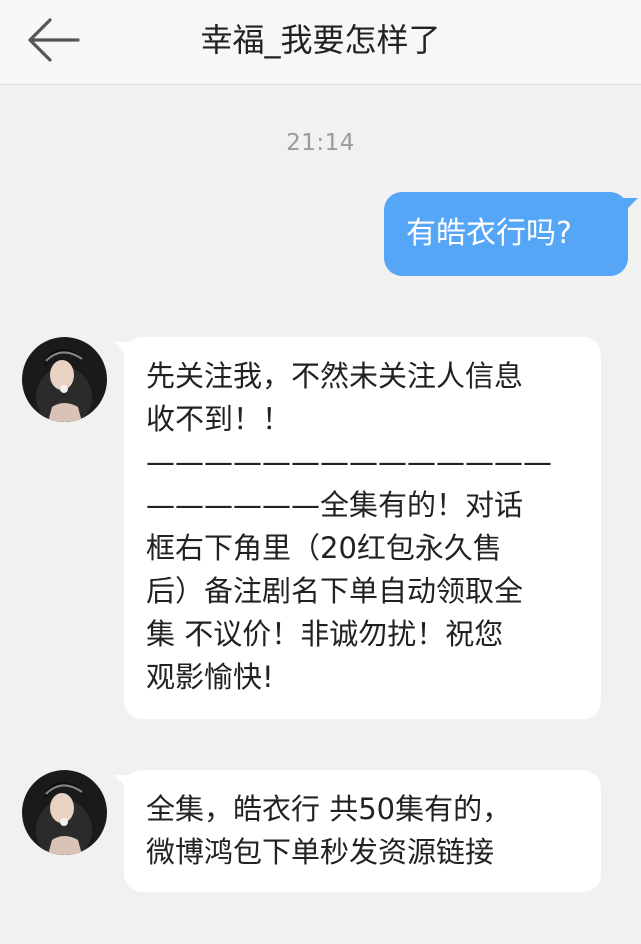  I want to click on top-navigation-bar: 幸福_我要怎样了, so click(320, 42).